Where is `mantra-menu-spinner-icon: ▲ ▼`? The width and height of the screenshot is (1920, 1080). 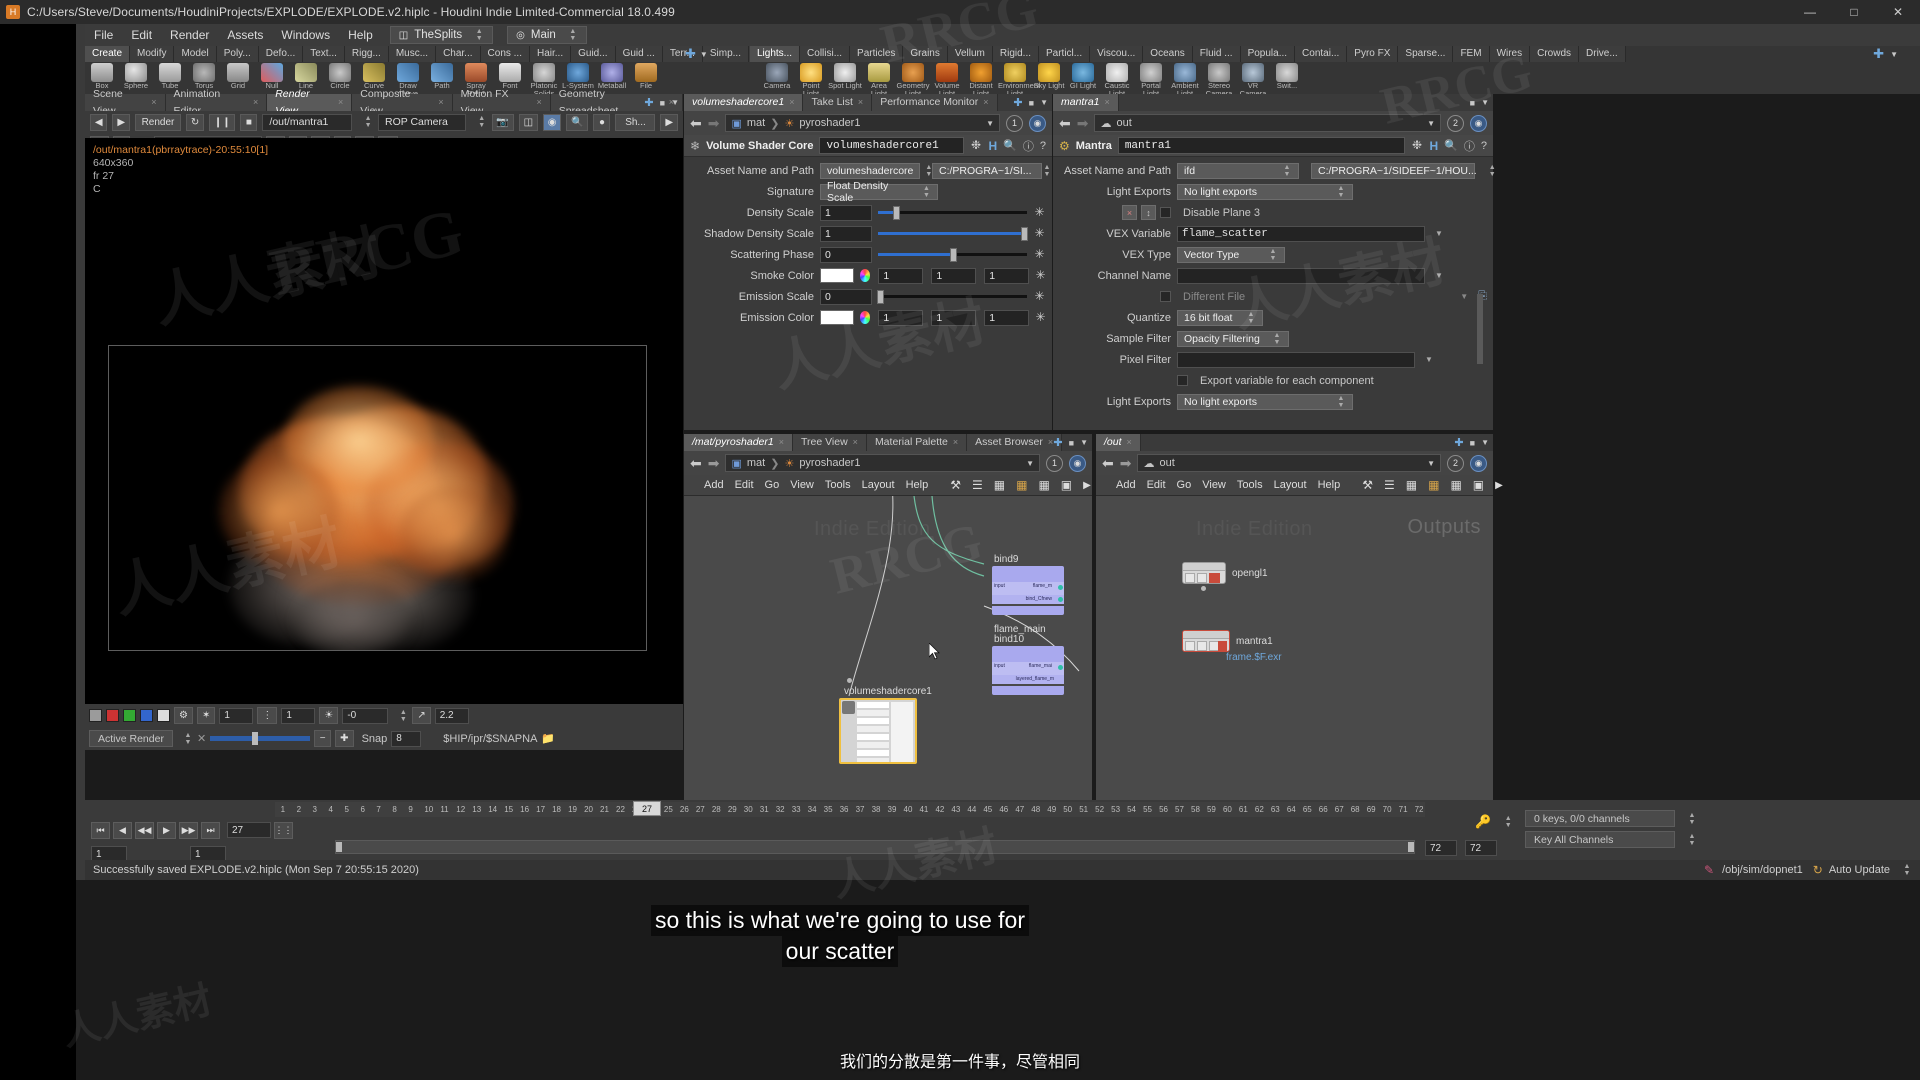 mantra-menu-spinner-icon: ▲ ▼ is located at coordinates (1277, 339).